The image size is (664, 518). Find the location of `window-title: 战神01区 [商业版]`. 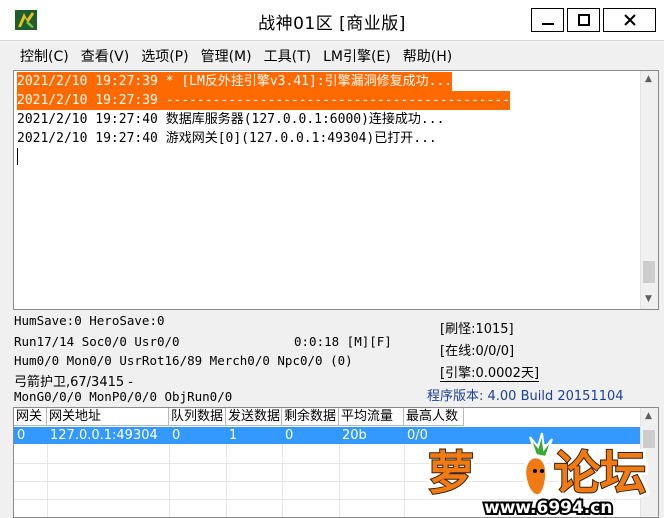

window-title: 战神01区 [商业版] is located at coordinates (332, 24).